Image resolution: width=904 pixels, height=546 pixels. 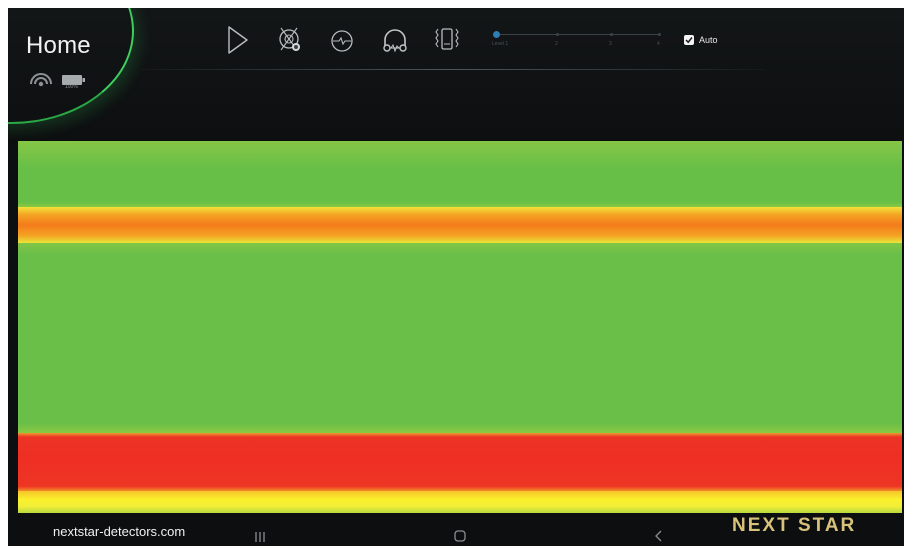 I want to click on bottom-bar: nextstar-detectors.com NEXT STAR, so click(x=456, y=529).